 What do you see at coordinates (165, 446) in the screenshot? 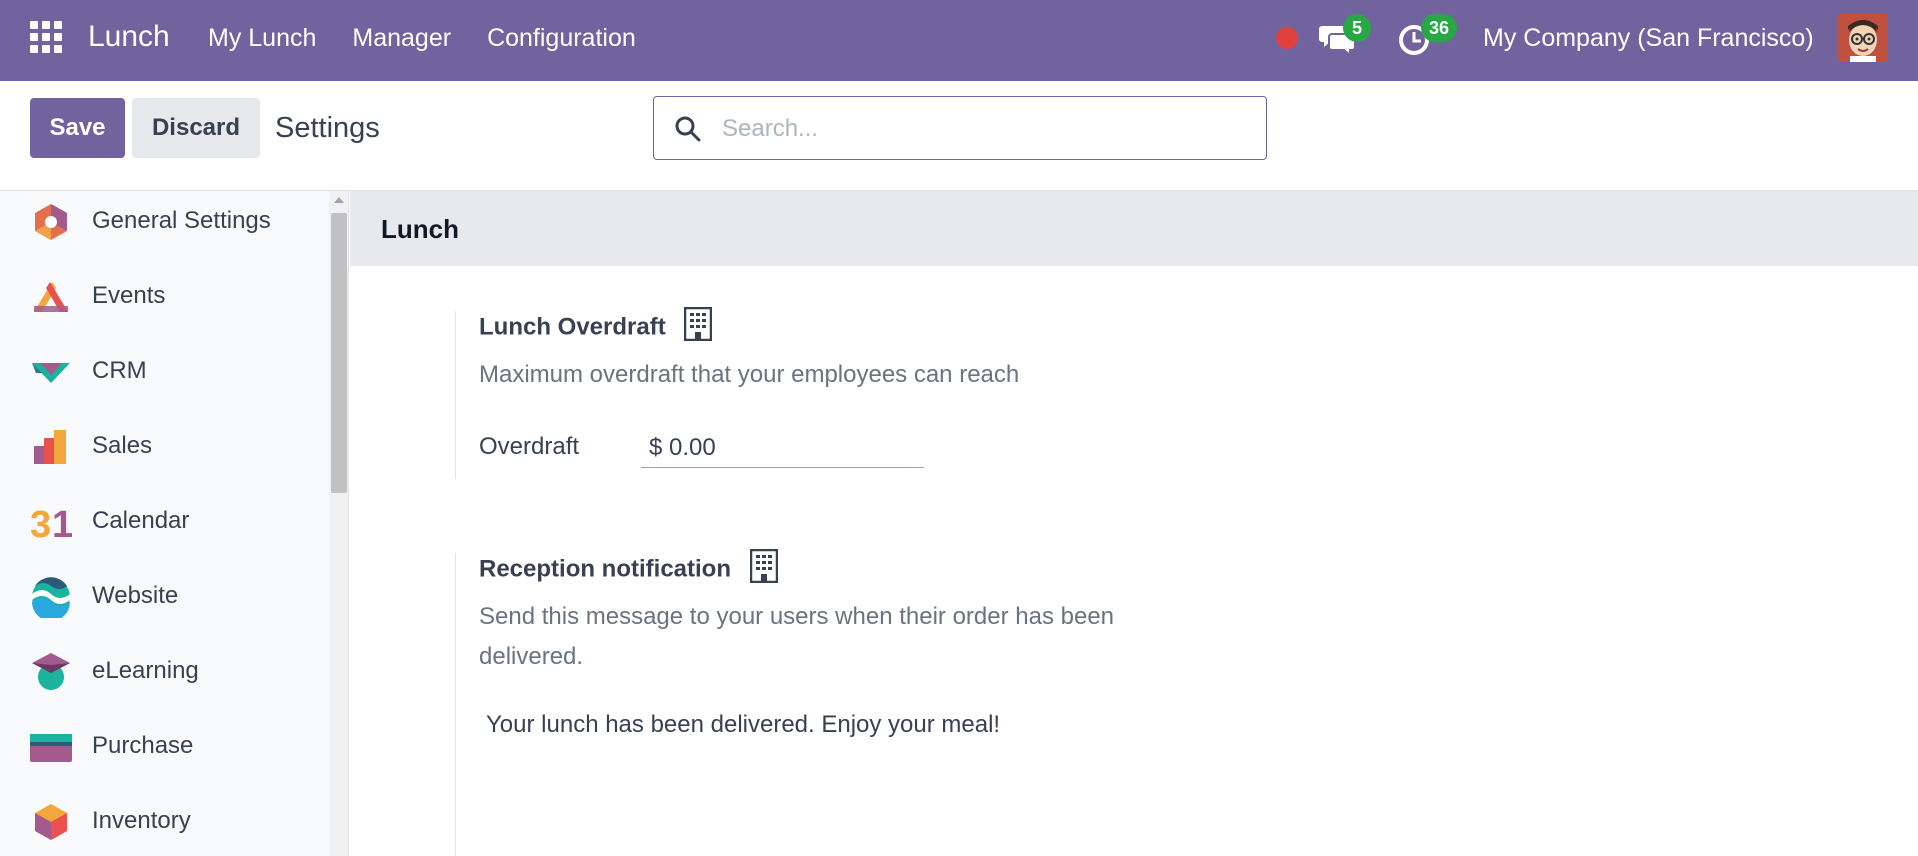
I see `sidebar-item-sales: Sales` at bounding box center [165, 446].